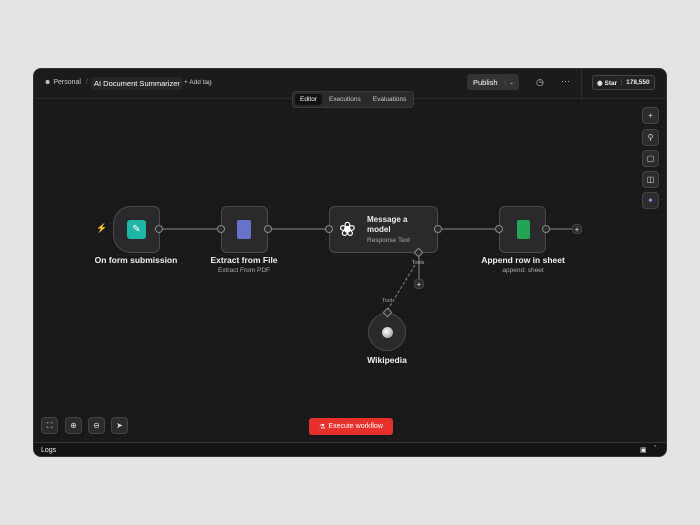 The image size is (700, 525). What do you see at coordinates (387, 360) in the screenshot?
I see `node-title: Wikipedia` at bounding box center [387, 360].